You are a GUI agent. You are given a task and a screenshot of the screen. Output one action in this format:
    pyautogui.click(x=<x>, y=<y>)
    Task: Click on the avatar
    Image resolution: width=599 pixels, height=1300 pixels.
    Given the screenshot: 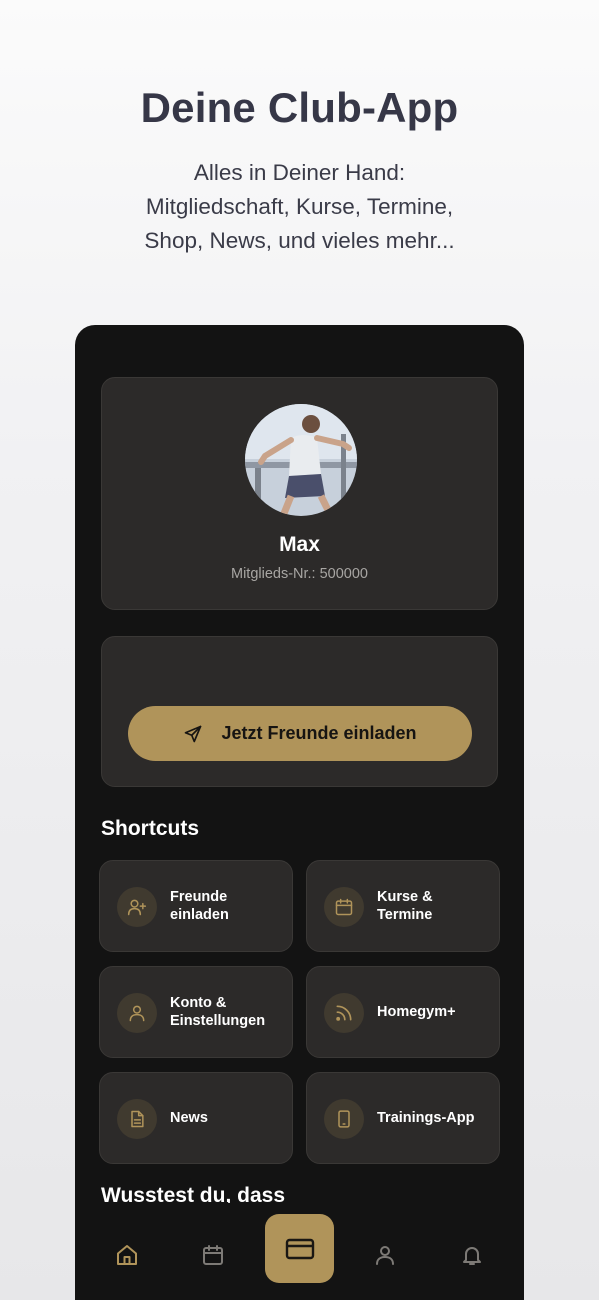 What is the action you would take?
    pyautogui.click(x=301, y=460)
    